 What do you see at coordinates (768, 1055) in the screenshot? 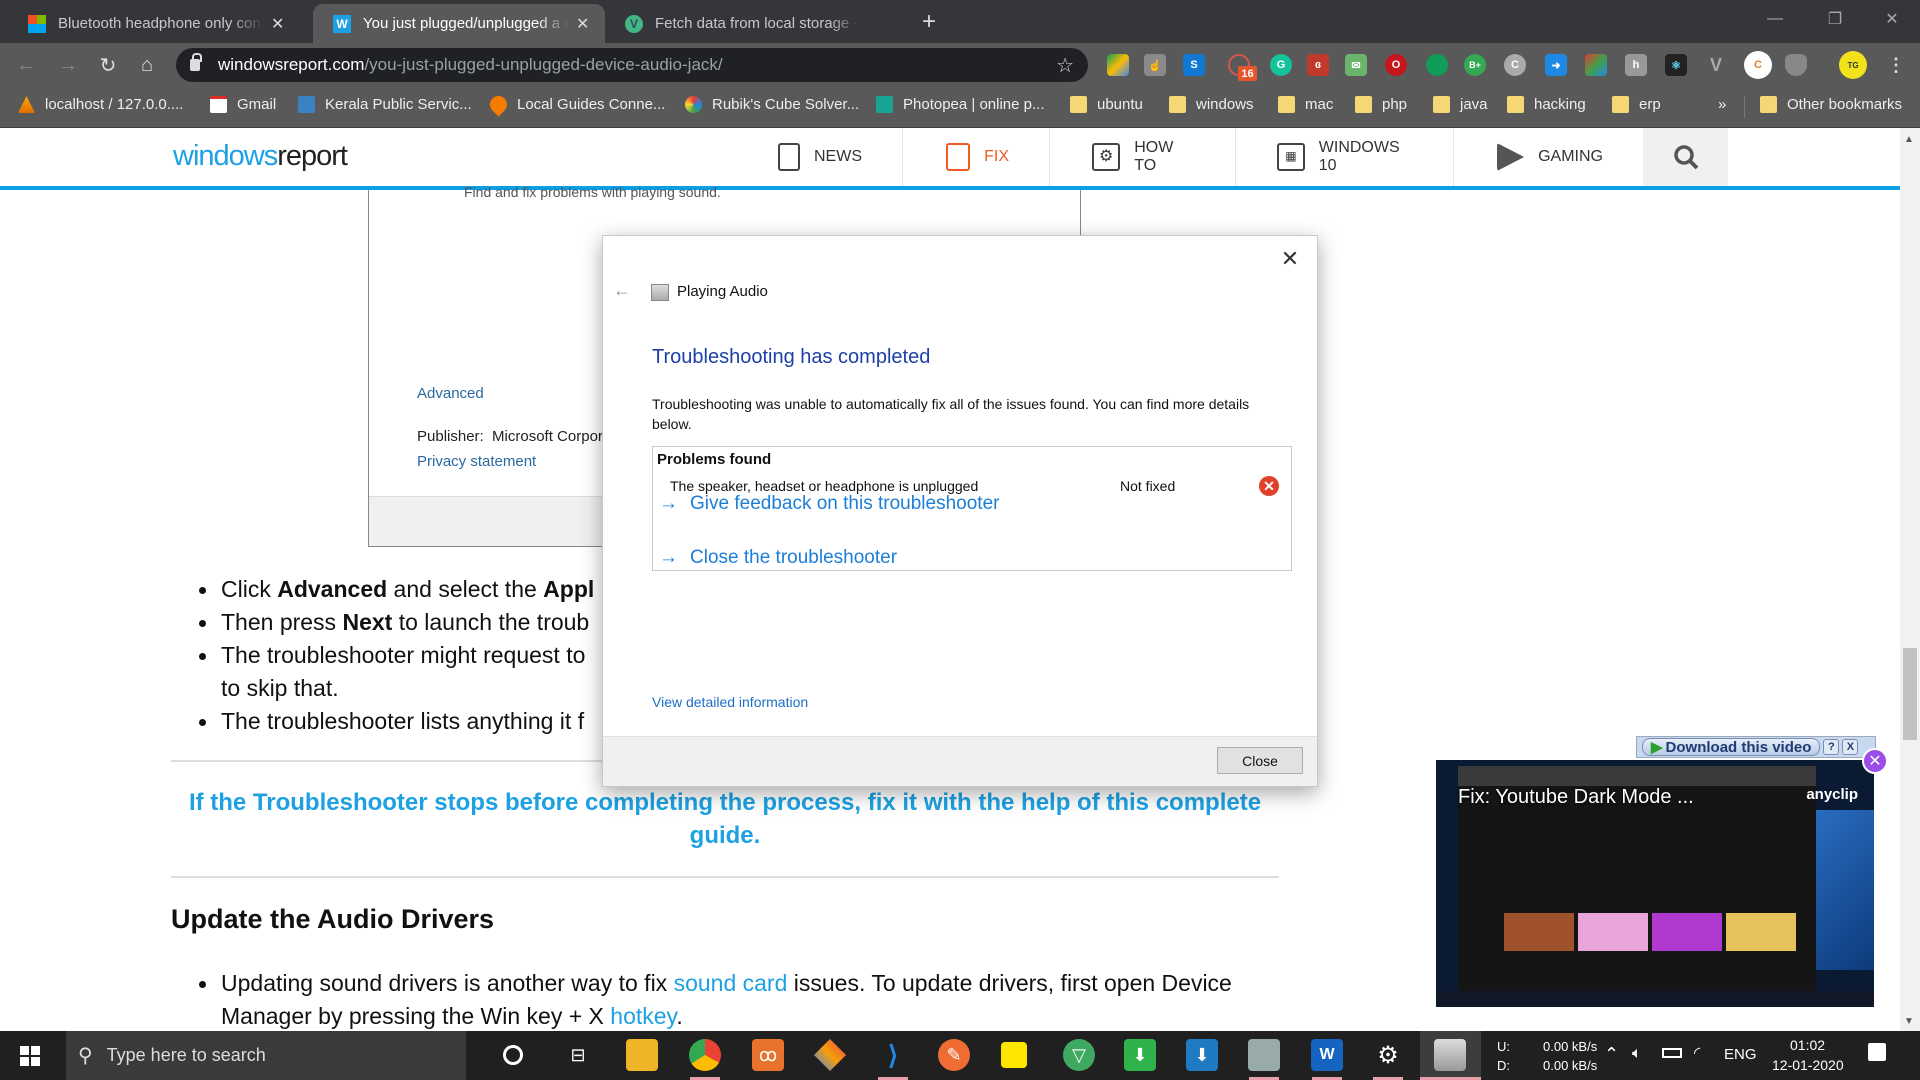
I see `xampp-icon: ꝏ` at bounding box center [768, 1055].